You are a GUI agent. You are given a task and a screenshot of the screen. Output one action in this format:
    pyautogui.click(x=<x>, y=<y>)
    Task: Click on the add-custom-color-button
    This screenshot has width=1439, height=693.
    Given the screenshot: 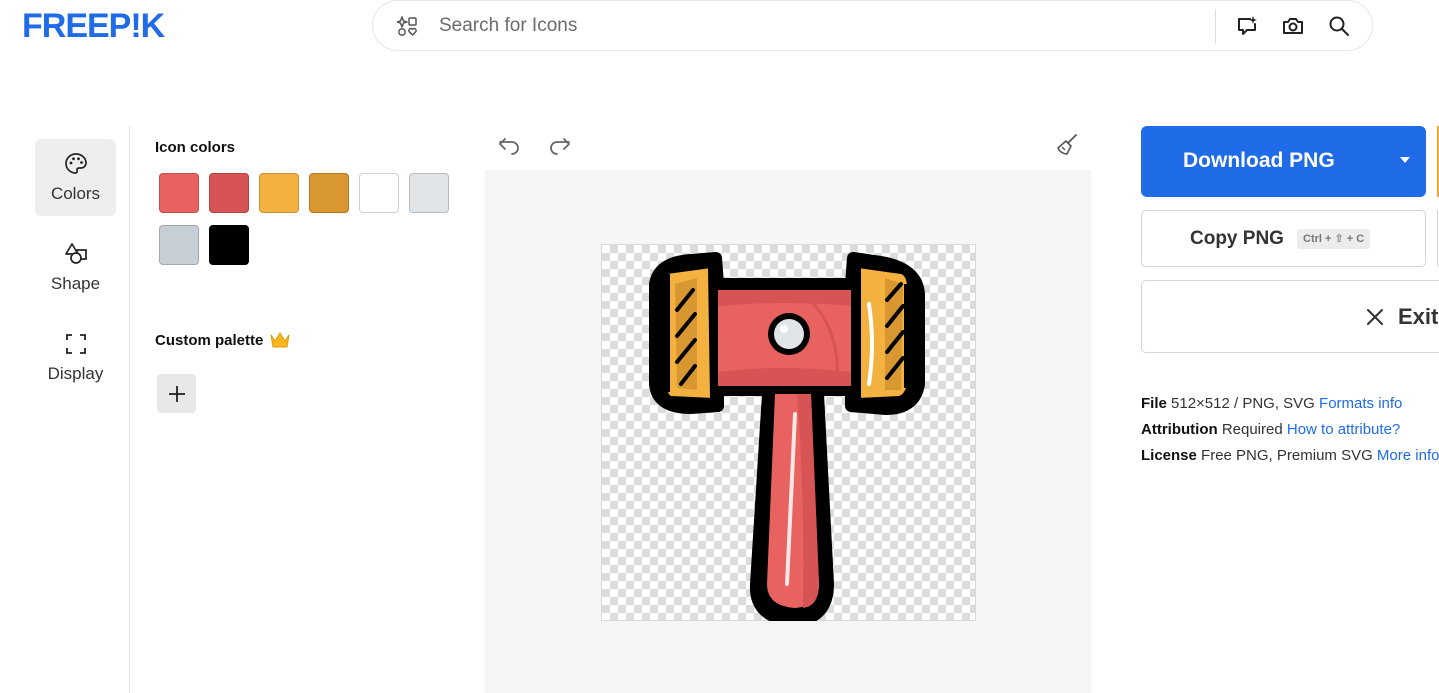 What is the action you would take?
    pyautogui.click(x=176, y=393)
    